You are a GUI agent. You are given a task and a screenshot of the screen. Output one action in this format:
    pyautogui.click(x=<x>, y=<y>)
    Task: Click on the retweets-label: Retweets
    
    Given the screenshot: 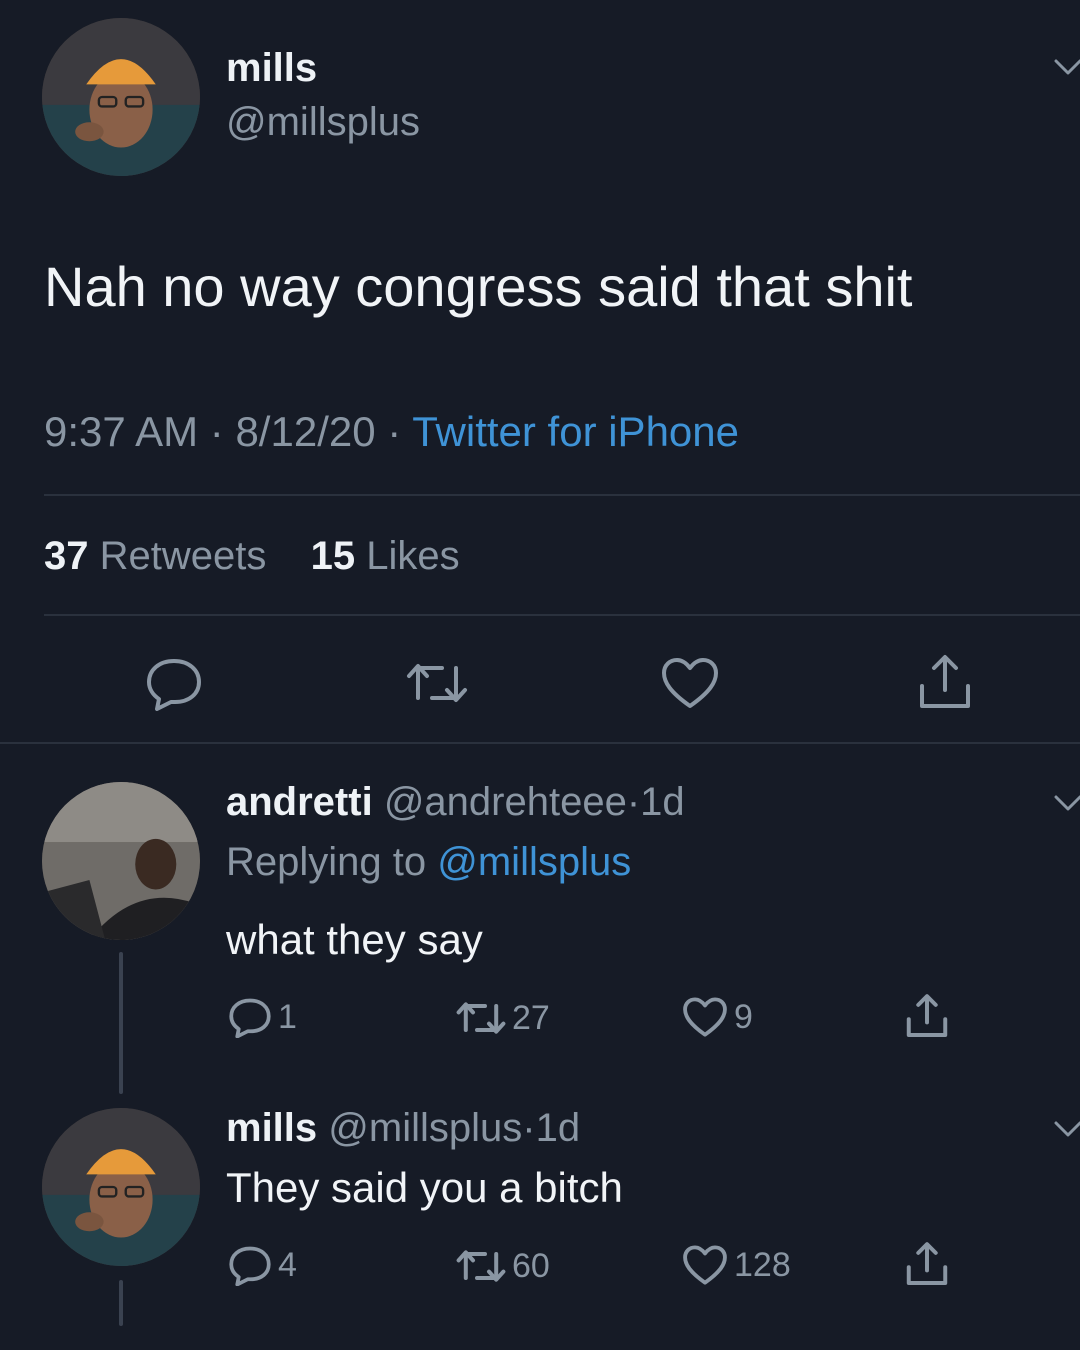 What is the action you would take?
    pyautogui.click(x=183, y=556)
    